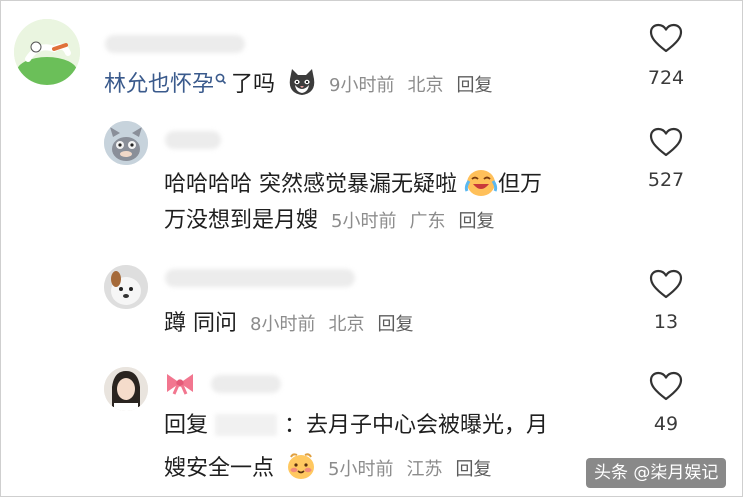  What do you see at coordinates (283, 324) in the screenshot?
I see `comment-time: 8小时前` at bounding box center [283, 324].